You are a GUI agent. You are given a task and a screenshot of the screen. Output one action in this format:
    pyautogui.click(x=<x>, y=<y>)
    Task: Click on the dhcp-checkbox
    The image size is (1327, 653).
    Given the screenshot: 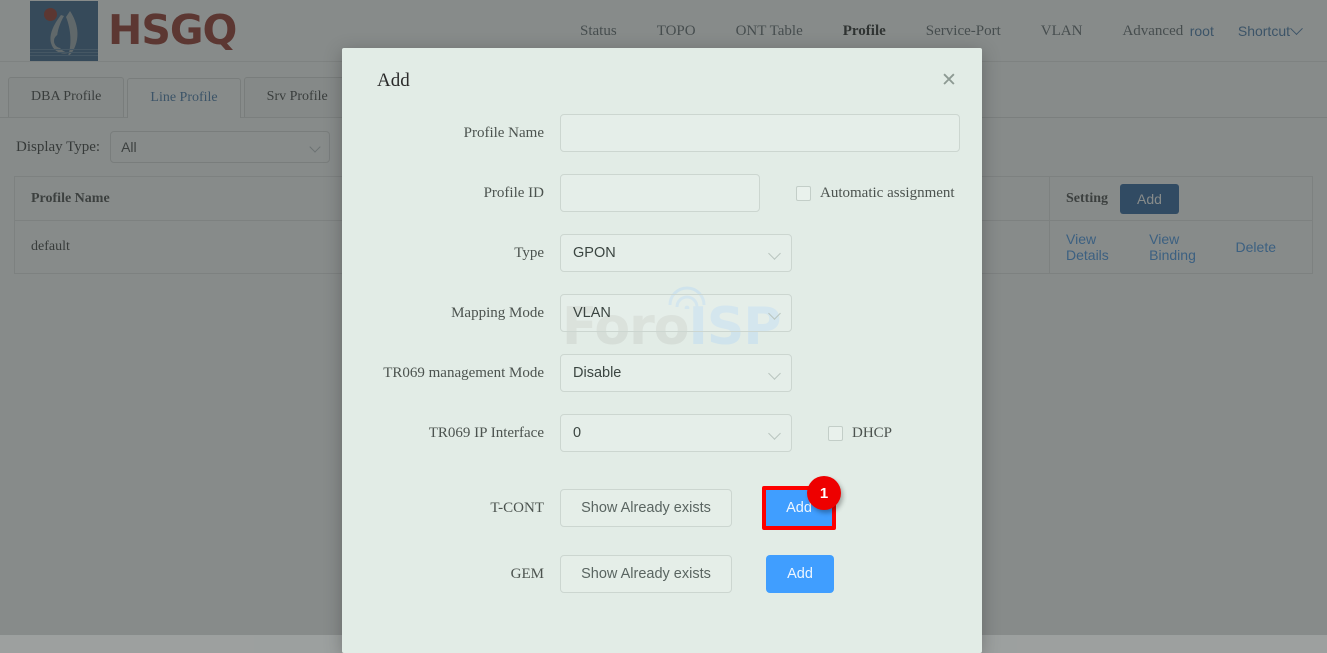 What is the action you would take?
    pyautogui.click(x=835, y=433)
    